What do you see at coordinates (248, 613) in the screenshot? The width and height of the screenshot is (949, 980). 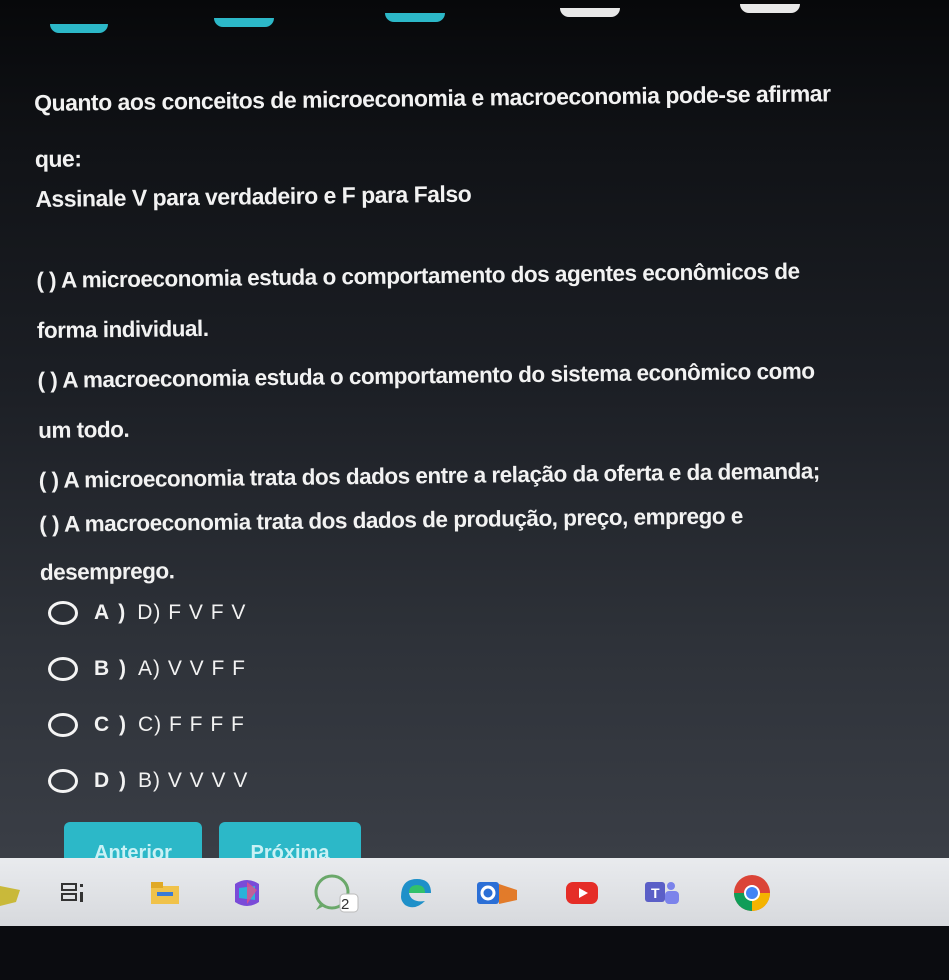 I see `option-a: A ) D) F V F V` at bounding box center [248, 613].